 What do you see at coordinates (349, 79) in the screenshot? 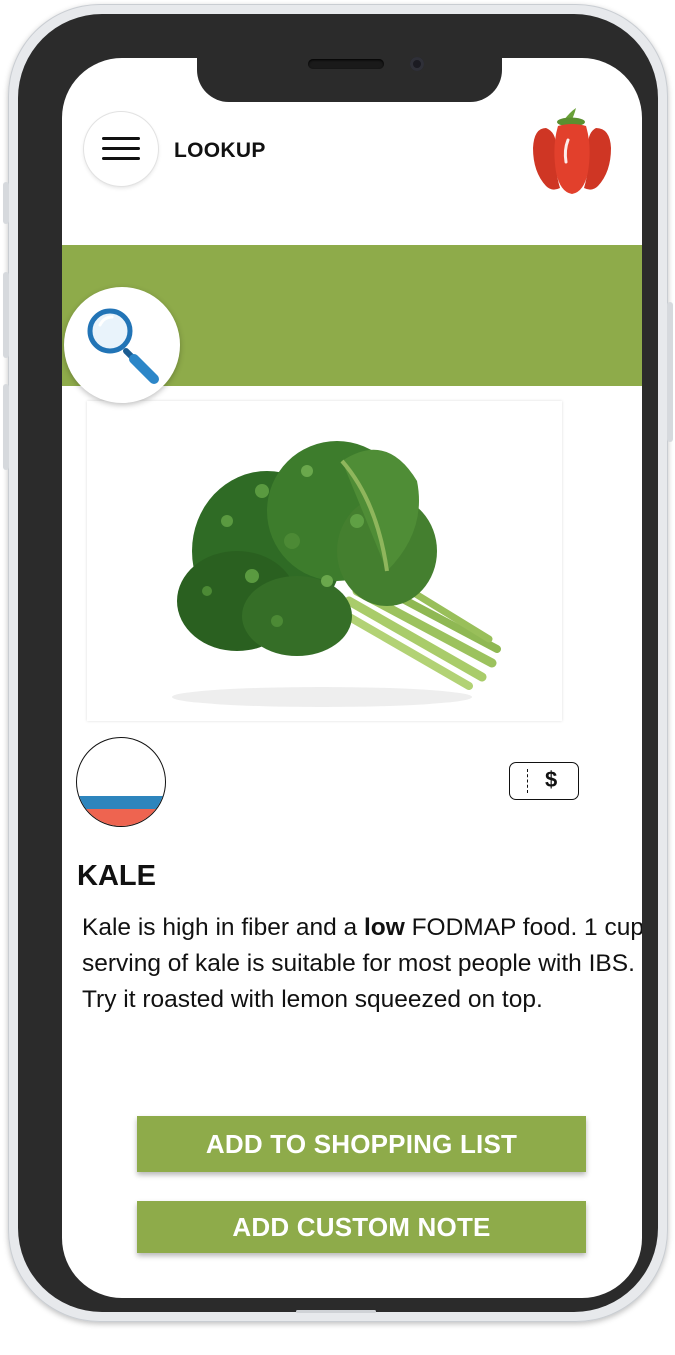
I see `notch` at bounding box center [349, 79].